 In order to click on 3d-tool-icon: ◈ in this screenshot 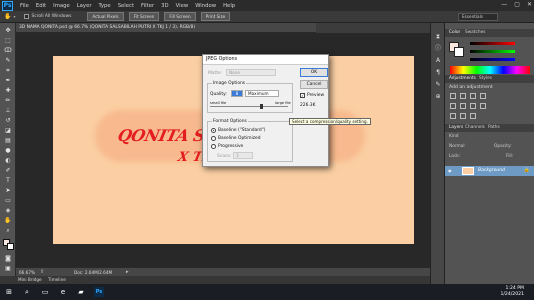, I will do `click(8, 211)`.